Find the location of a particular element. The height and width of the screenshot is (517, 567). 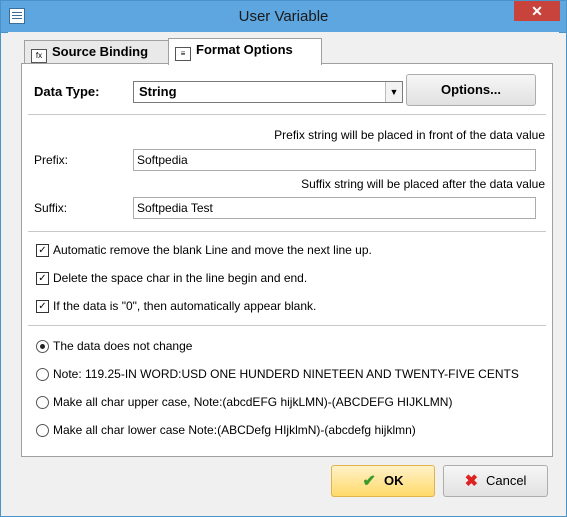

tab-format-options: ≡ Format Options is located at coordinates (245, 51).